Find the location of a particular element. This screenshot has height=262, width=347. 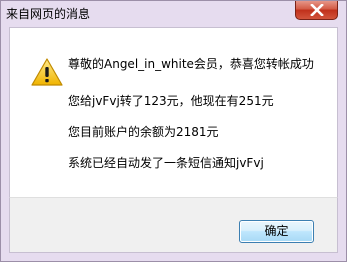

close-button is located at coordinates (316, 10).